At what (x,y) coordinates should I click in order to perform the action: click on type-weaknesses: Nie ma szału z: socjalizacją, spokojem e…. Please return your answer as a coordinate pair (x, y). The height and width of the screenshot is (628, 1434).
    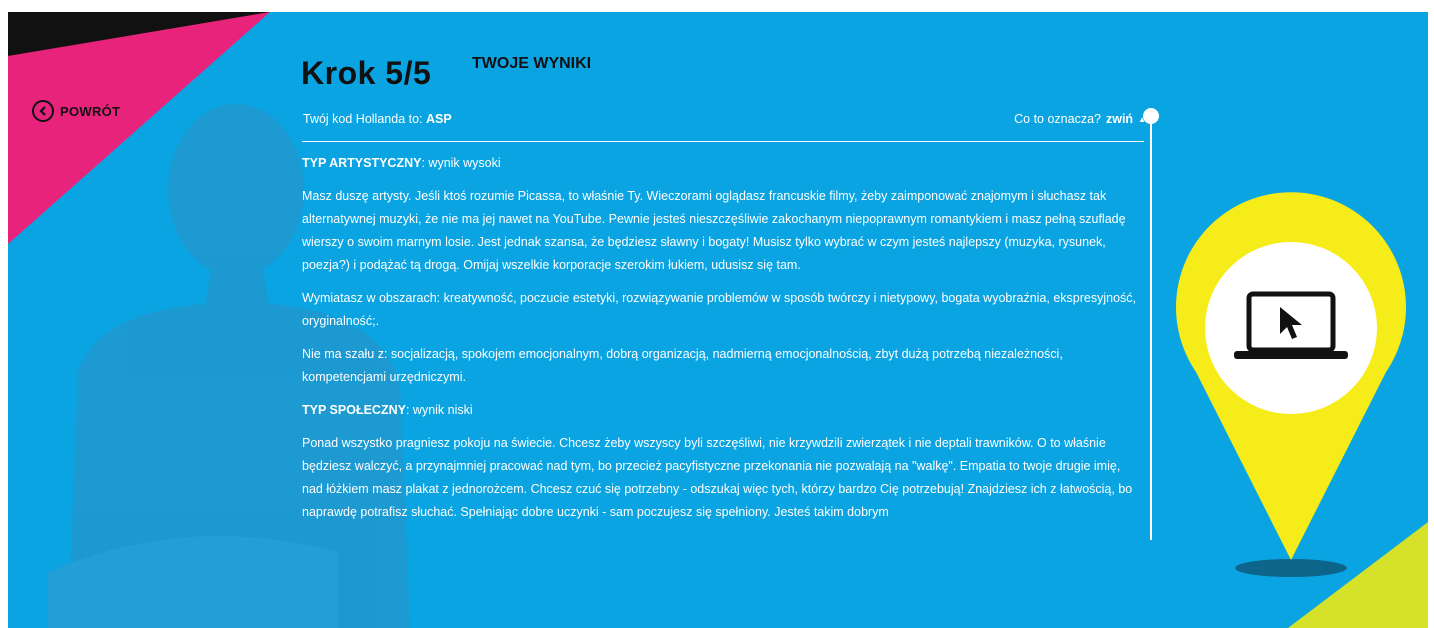
    Looking at the image, I should click on (682, 365).